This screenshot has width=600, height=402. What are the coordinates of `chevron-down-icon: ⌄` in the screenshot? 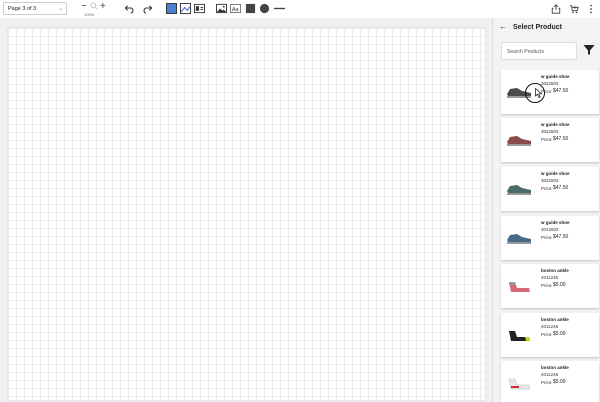 It's located at (60, 9).